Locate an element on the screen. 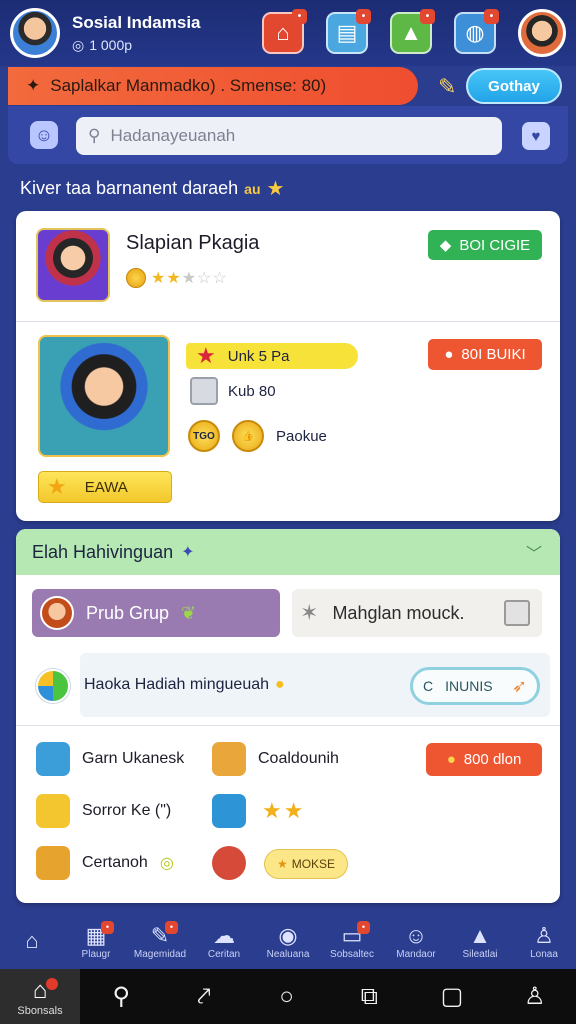 This screenshot has height=1024, width=576. product-image-large is located at coordinates (104, 396).